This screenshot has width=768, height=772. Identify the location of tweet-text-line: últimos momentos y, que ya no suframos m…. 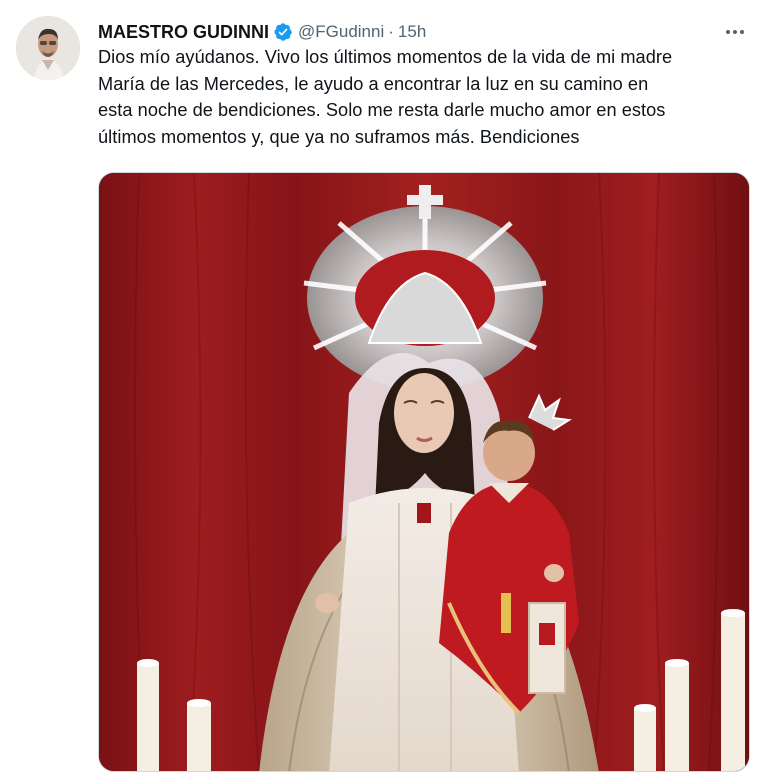
(339, 136).